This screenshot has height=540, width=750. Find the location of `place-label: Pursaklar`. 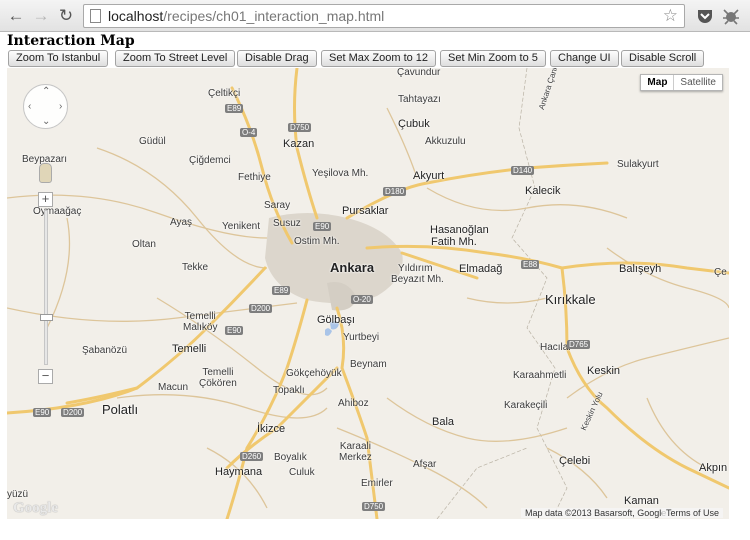

place-label: Pursaklar is located at coordinates (365, 211).